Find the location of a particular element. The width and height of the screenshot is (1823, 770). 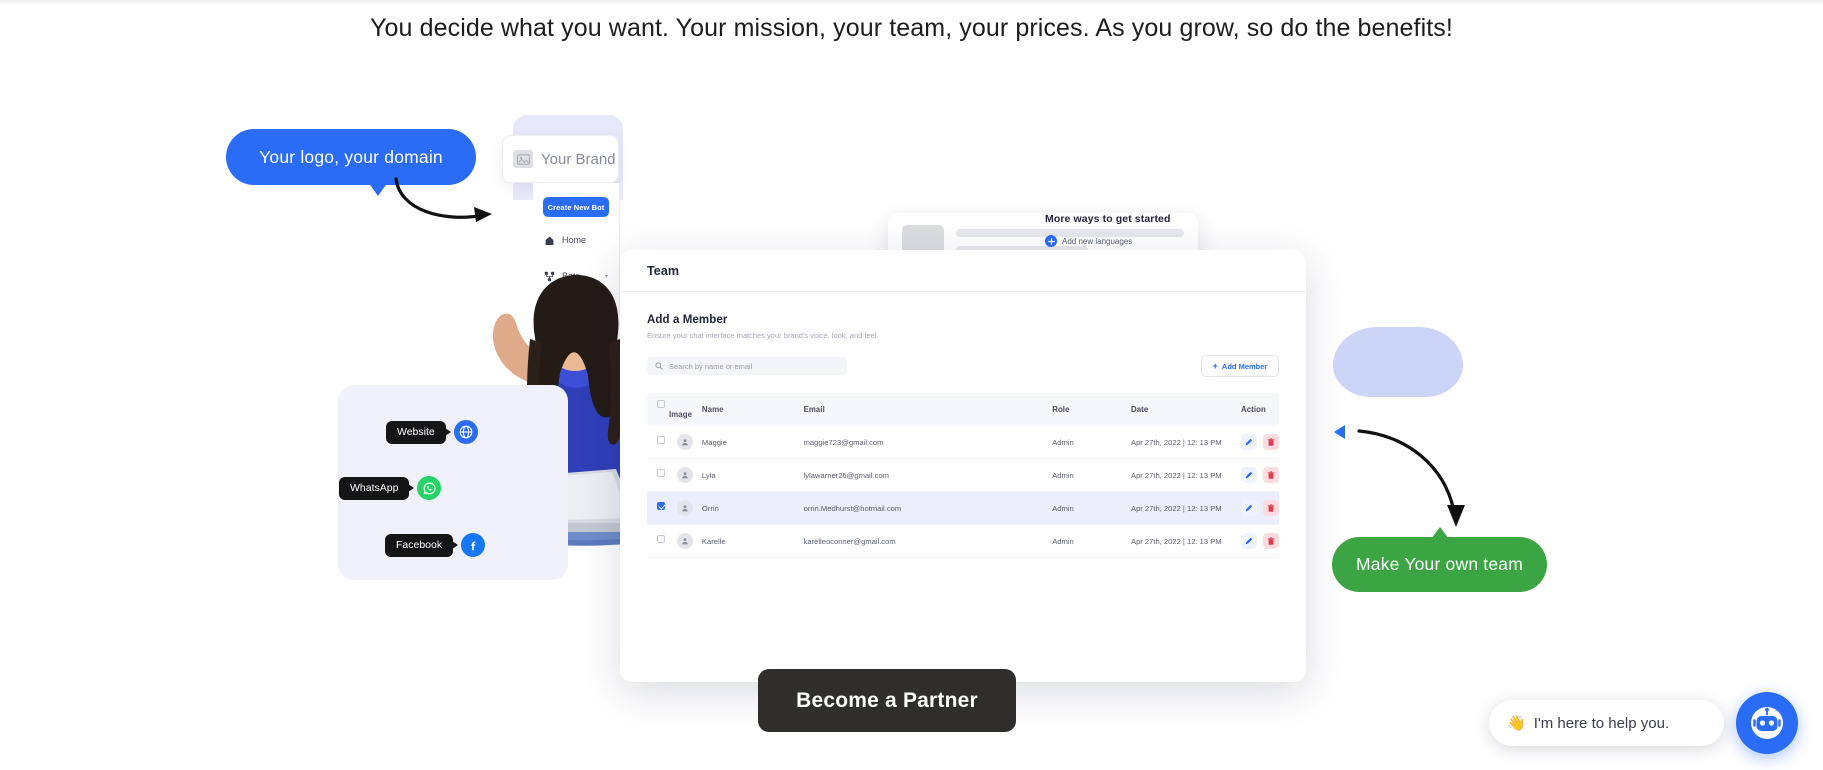

callout-logo-domain-label: Your logo, your domain is located at coordinates (351, 156).